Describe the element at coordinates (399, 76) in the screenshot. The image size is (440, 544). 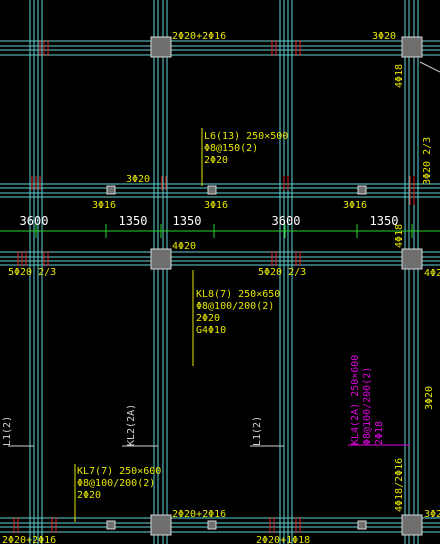
I see `right-top-label: 4Φ18` at that location.